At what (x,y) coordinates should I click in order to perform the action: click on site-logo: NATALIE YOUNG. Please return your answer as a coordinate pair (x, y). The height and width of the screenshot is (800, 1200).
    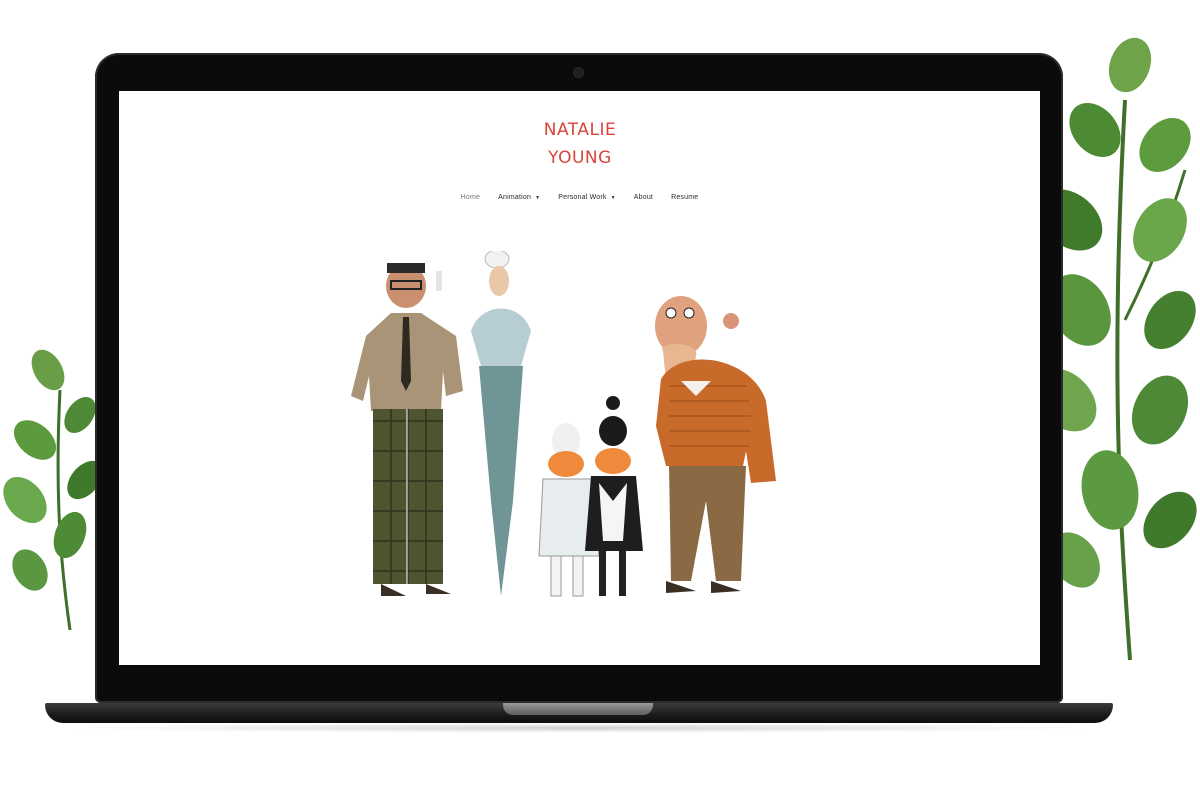
    Looking at the image, I should click on (579, 140).